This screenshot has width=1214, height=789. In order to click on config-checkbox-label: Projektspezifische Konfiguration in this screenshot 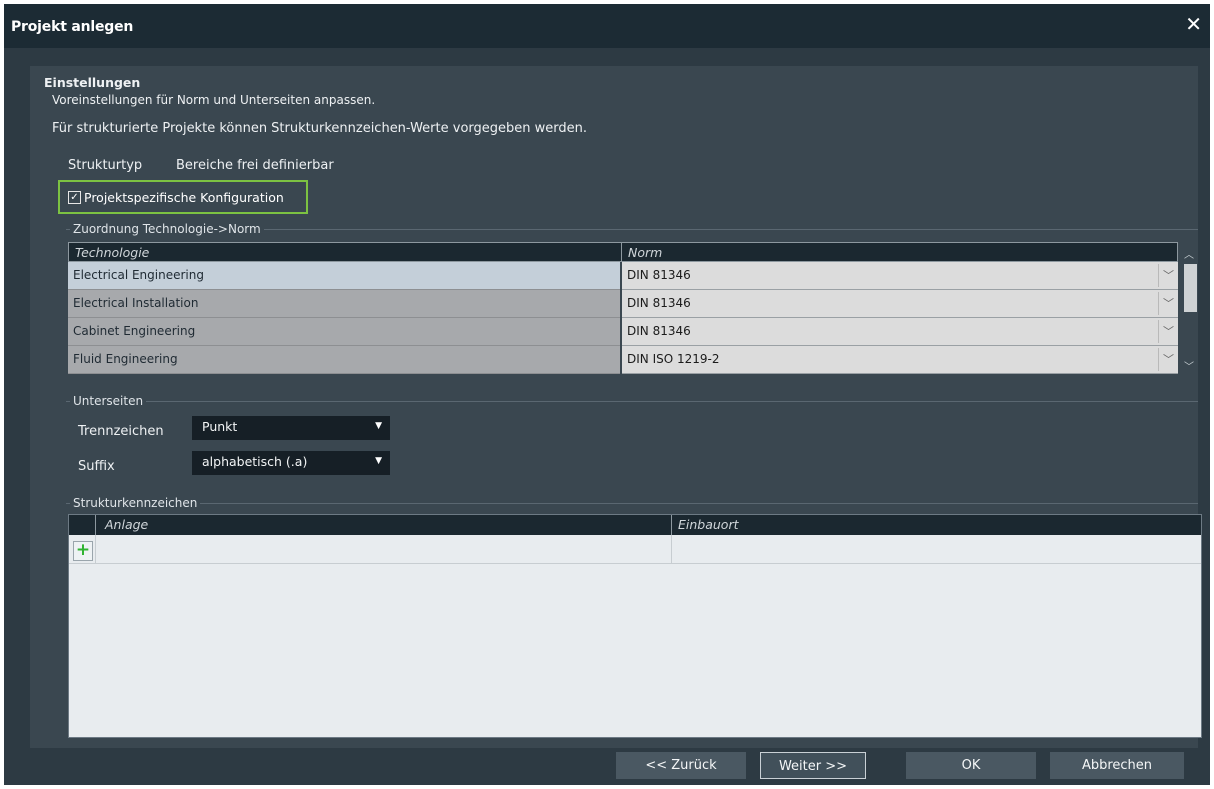, I will do `click(184, 197)`.